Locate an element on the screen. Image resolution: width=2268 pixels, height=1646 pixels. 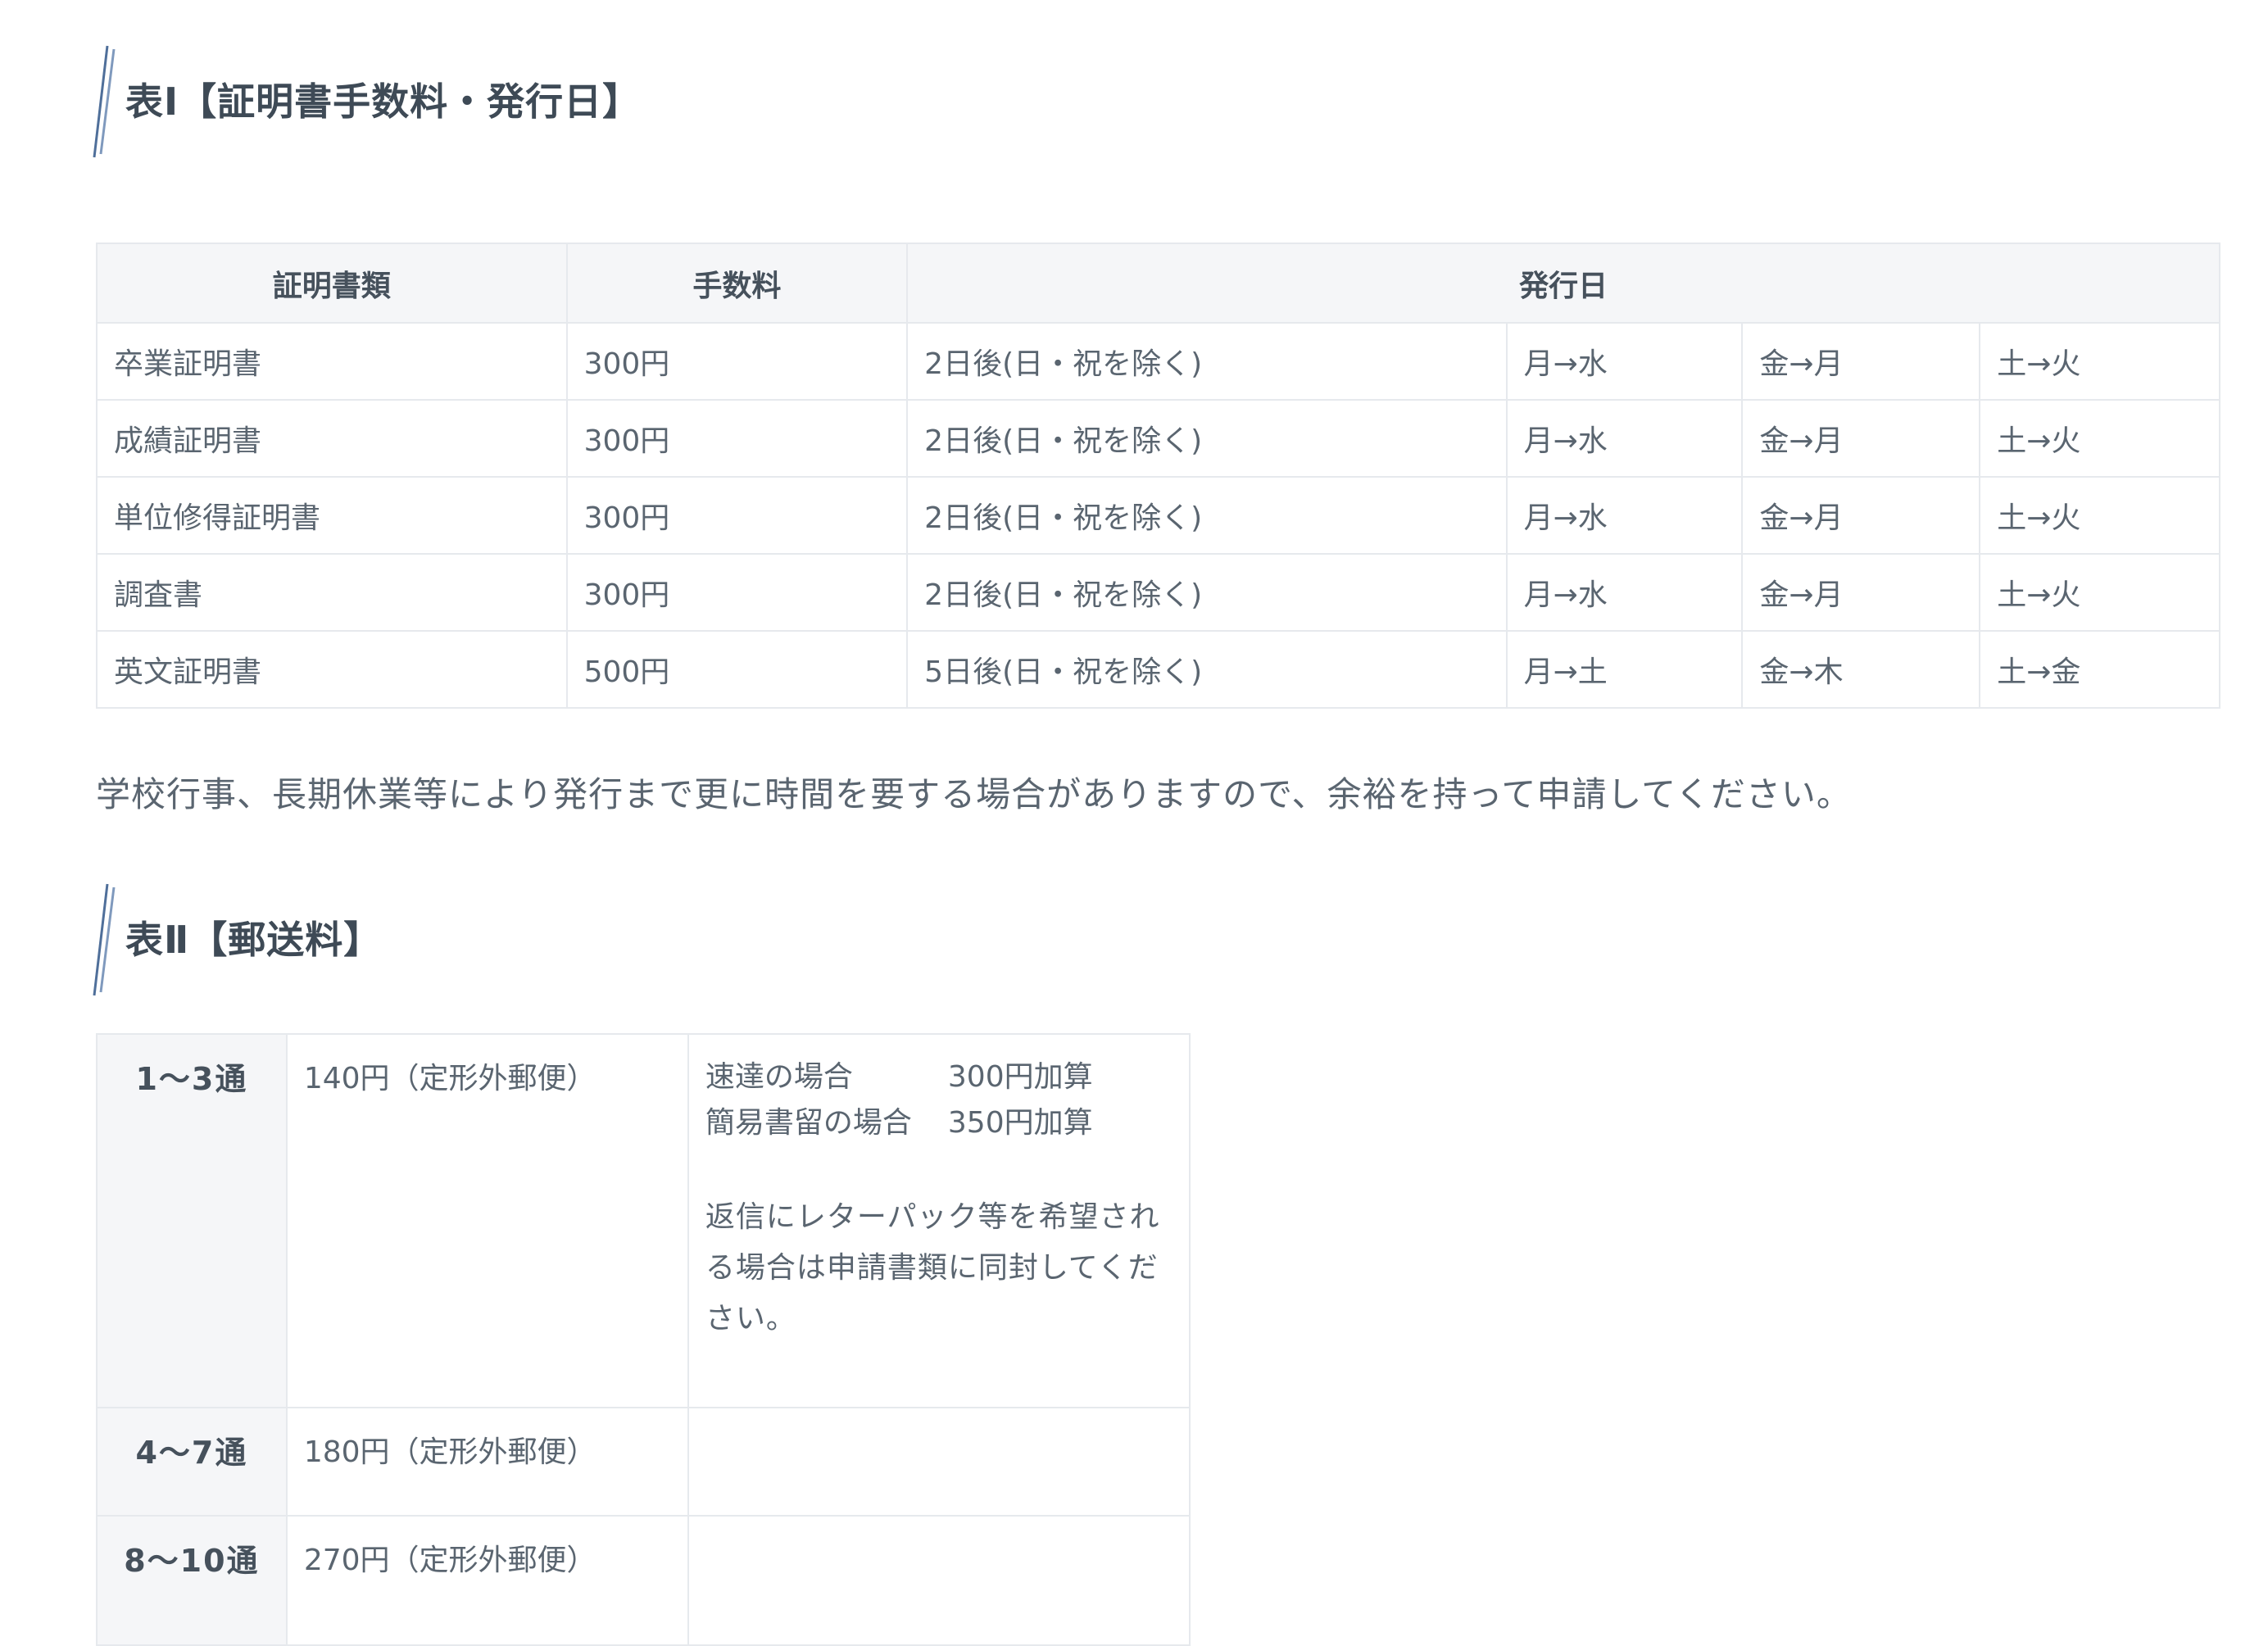
table-row: 卒業証明書 300円 2日後(日・祝を除く) 月→水 金→月 土→火 is located at coordinates (1158, 361).